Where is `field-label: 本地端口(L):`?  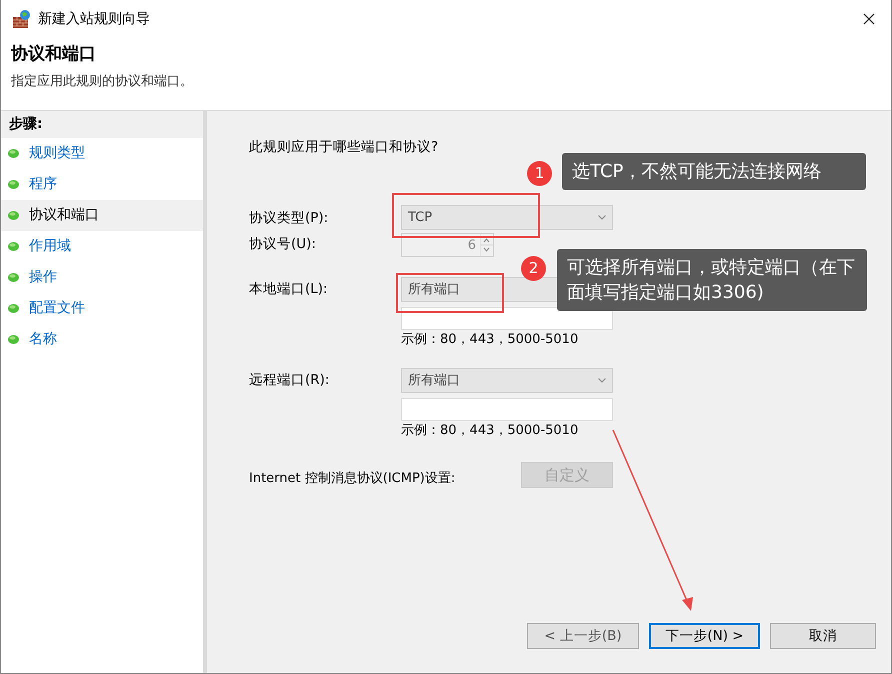
field-label: 本地端口(L): is located at coordinates (289, 290).